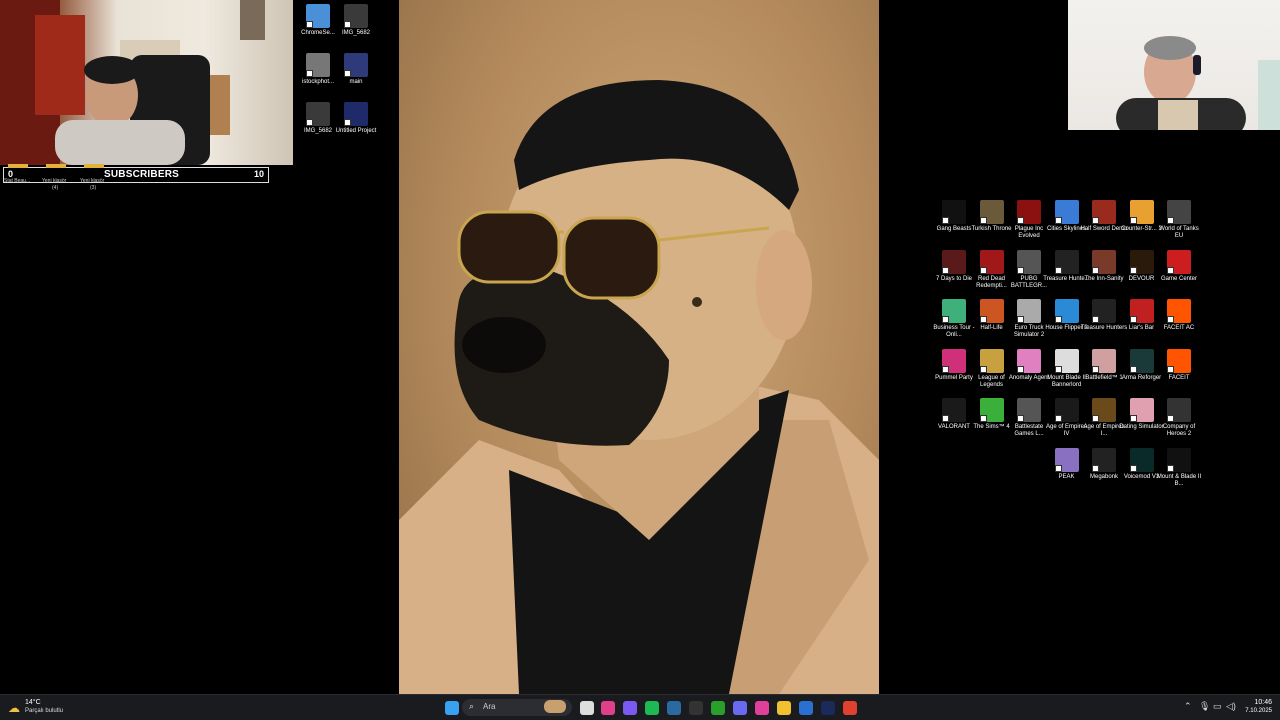 This screenshot has height=720, width=1280. Describe the element at coordinates (1141, 311) in the screenshot. I see `liars-bar-icon` at that location.